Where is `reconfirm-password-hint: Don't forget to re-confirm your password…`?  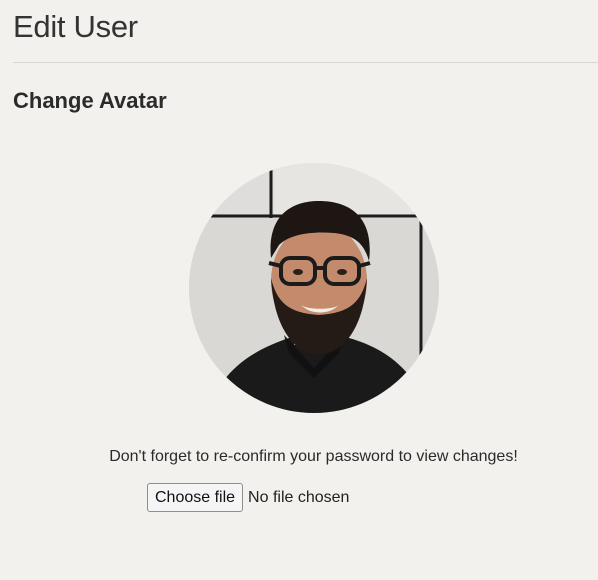
reconfirm-password-hint: Don't forget to re-confirm your password… is located at coordinates (313, 456).